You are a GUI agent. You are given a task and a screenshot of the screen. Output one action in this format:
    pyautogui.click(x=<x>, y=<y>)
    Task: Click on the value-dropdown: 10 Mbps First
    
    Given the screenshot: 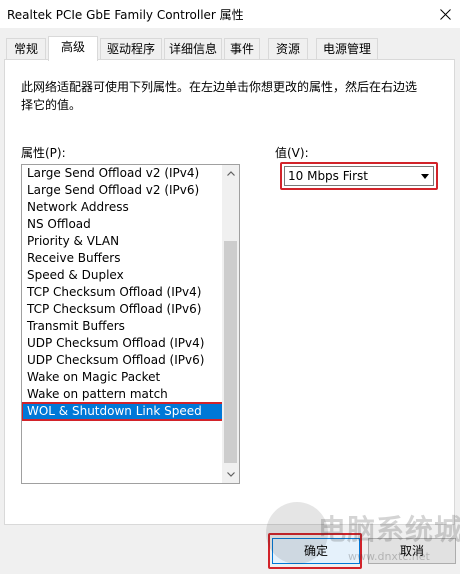 What is the action you would take?
    pyautogui.click(x=359, y=176)
    